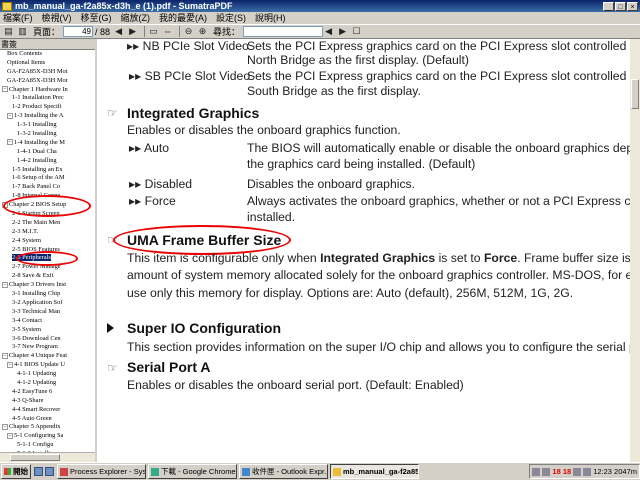 The width and height of the screenshot is (640, 480). I want to click on menu-view: 檢視(V), so click(57, 18).